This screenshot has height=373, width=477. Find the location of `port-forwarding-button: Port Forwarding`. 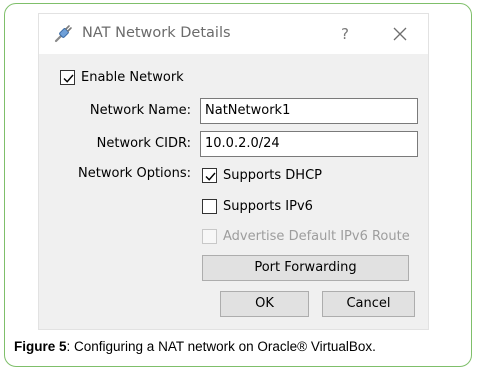

port-forwarding-button: Port Forwarding is located at coordinates (305, 268).